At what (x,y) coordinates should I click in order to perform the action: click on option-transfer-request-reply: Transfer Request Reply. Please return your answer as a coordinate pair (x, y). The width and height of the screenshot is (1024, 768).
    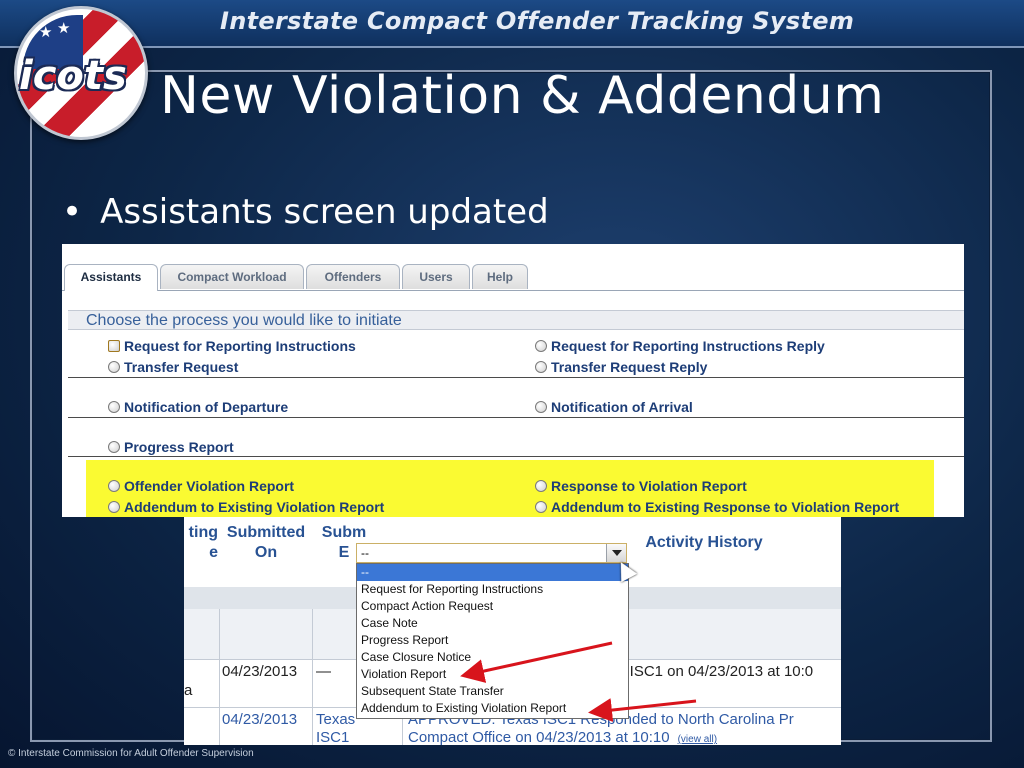
    Looking at the image, I should click on (621, 367).